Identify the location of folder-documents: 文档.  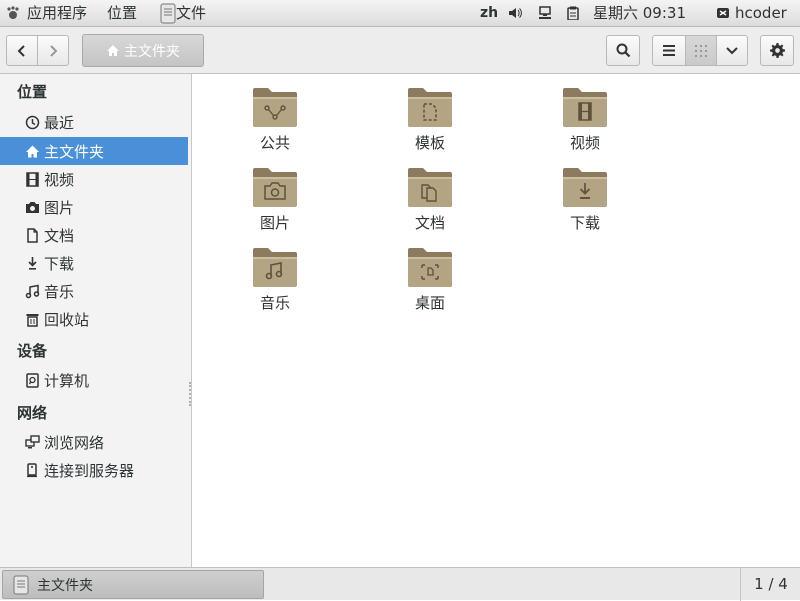
(430, 198).